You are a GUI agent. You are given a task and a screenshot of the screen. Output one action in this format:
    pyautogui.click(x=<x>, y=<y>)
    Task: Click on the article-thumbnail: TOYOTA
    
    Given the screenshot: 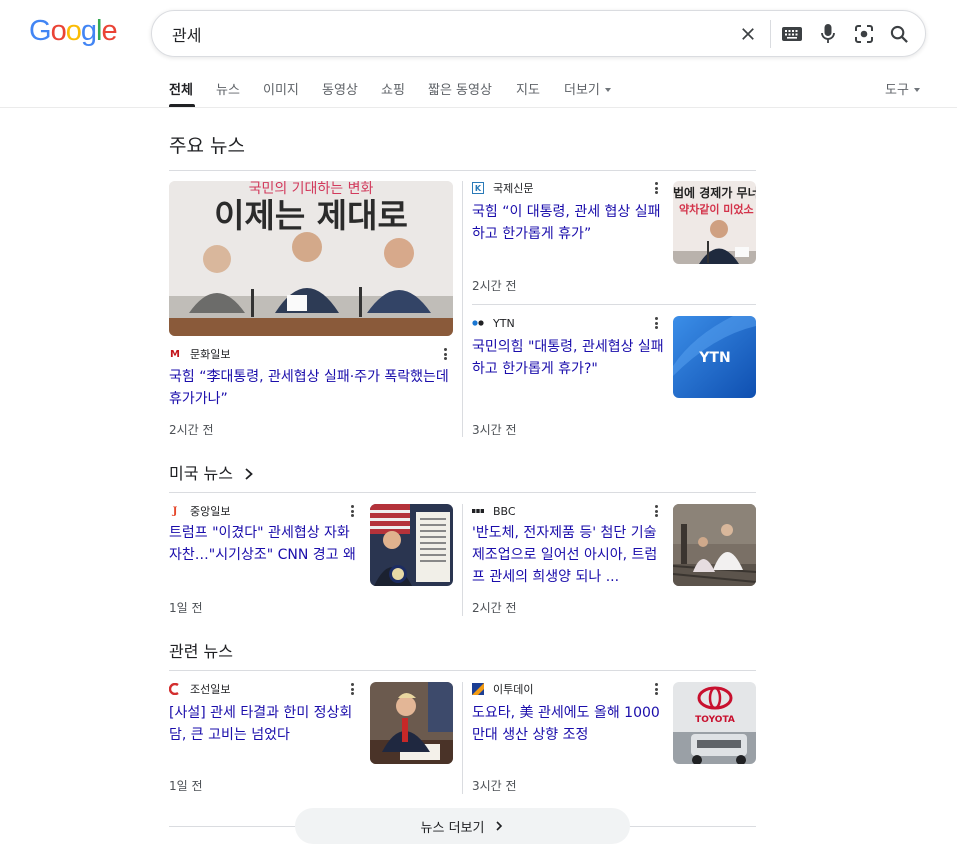 What is the action you would take?
    pyautogui.click(x=714, y=723)
    